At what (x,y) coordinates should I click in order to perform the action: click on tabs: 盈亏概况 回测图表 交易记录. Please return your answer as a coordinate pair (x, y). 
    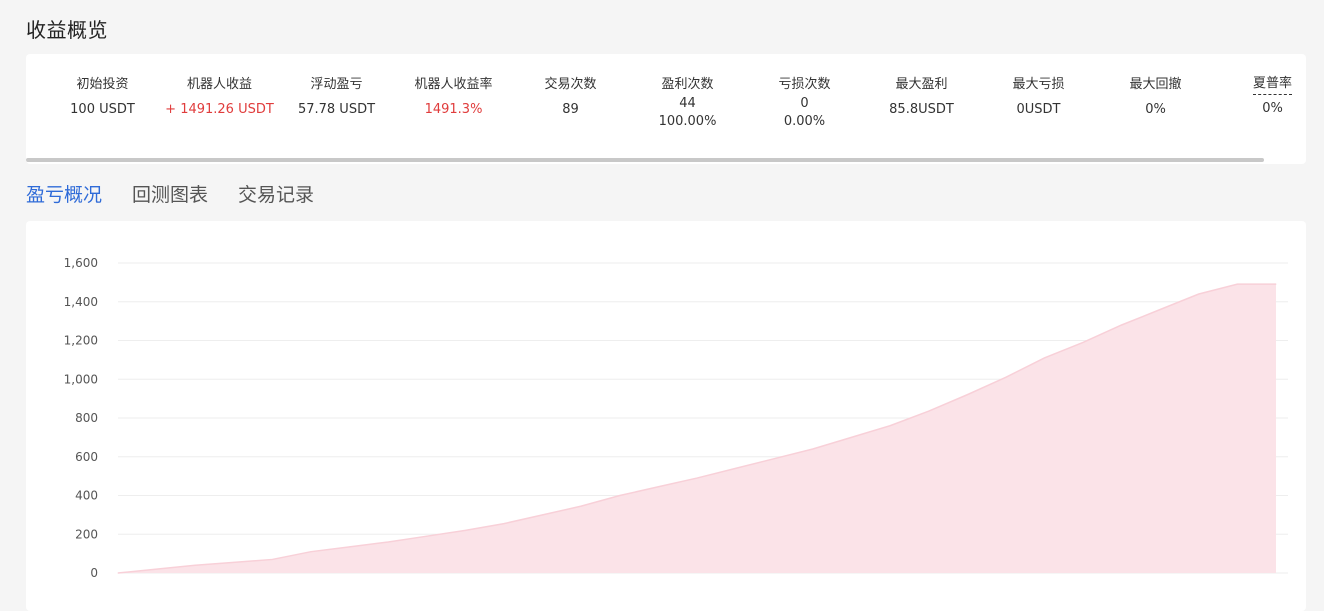
    Looking at the image, I should click on (170, 193).